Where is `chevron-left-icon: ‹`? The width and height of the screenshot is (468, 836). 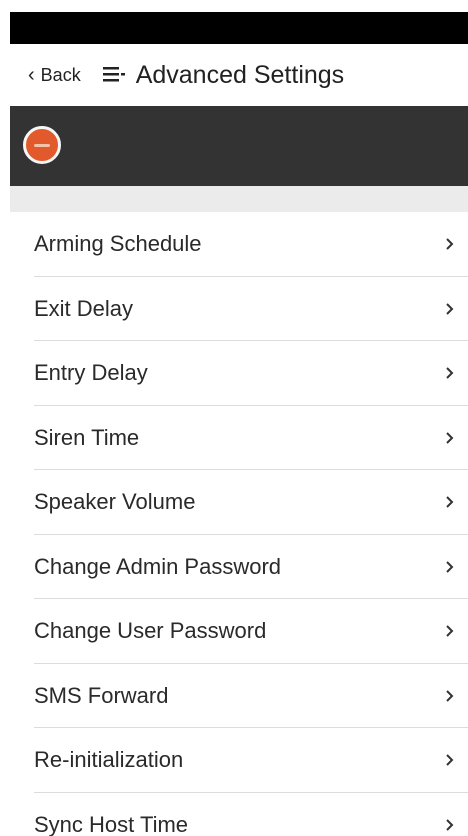 chevron-left-icon: ‹ is located at coordinates (31, 75).